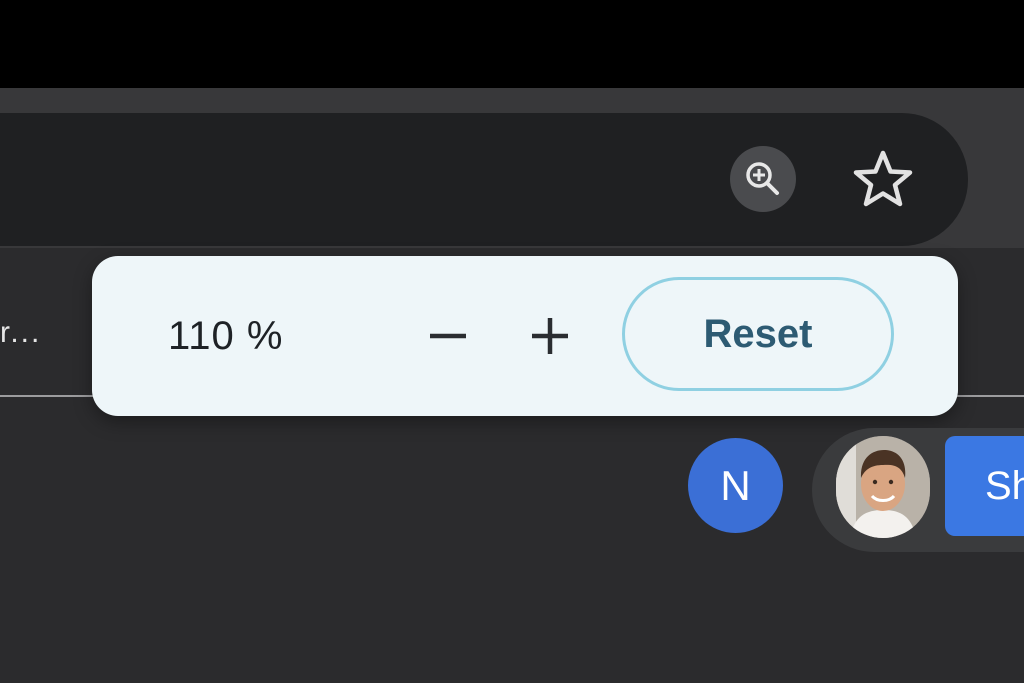  Describe the element at coordinates (758, 334) in the screenshot. I see `reset-zoom-button: Reset` at that location.